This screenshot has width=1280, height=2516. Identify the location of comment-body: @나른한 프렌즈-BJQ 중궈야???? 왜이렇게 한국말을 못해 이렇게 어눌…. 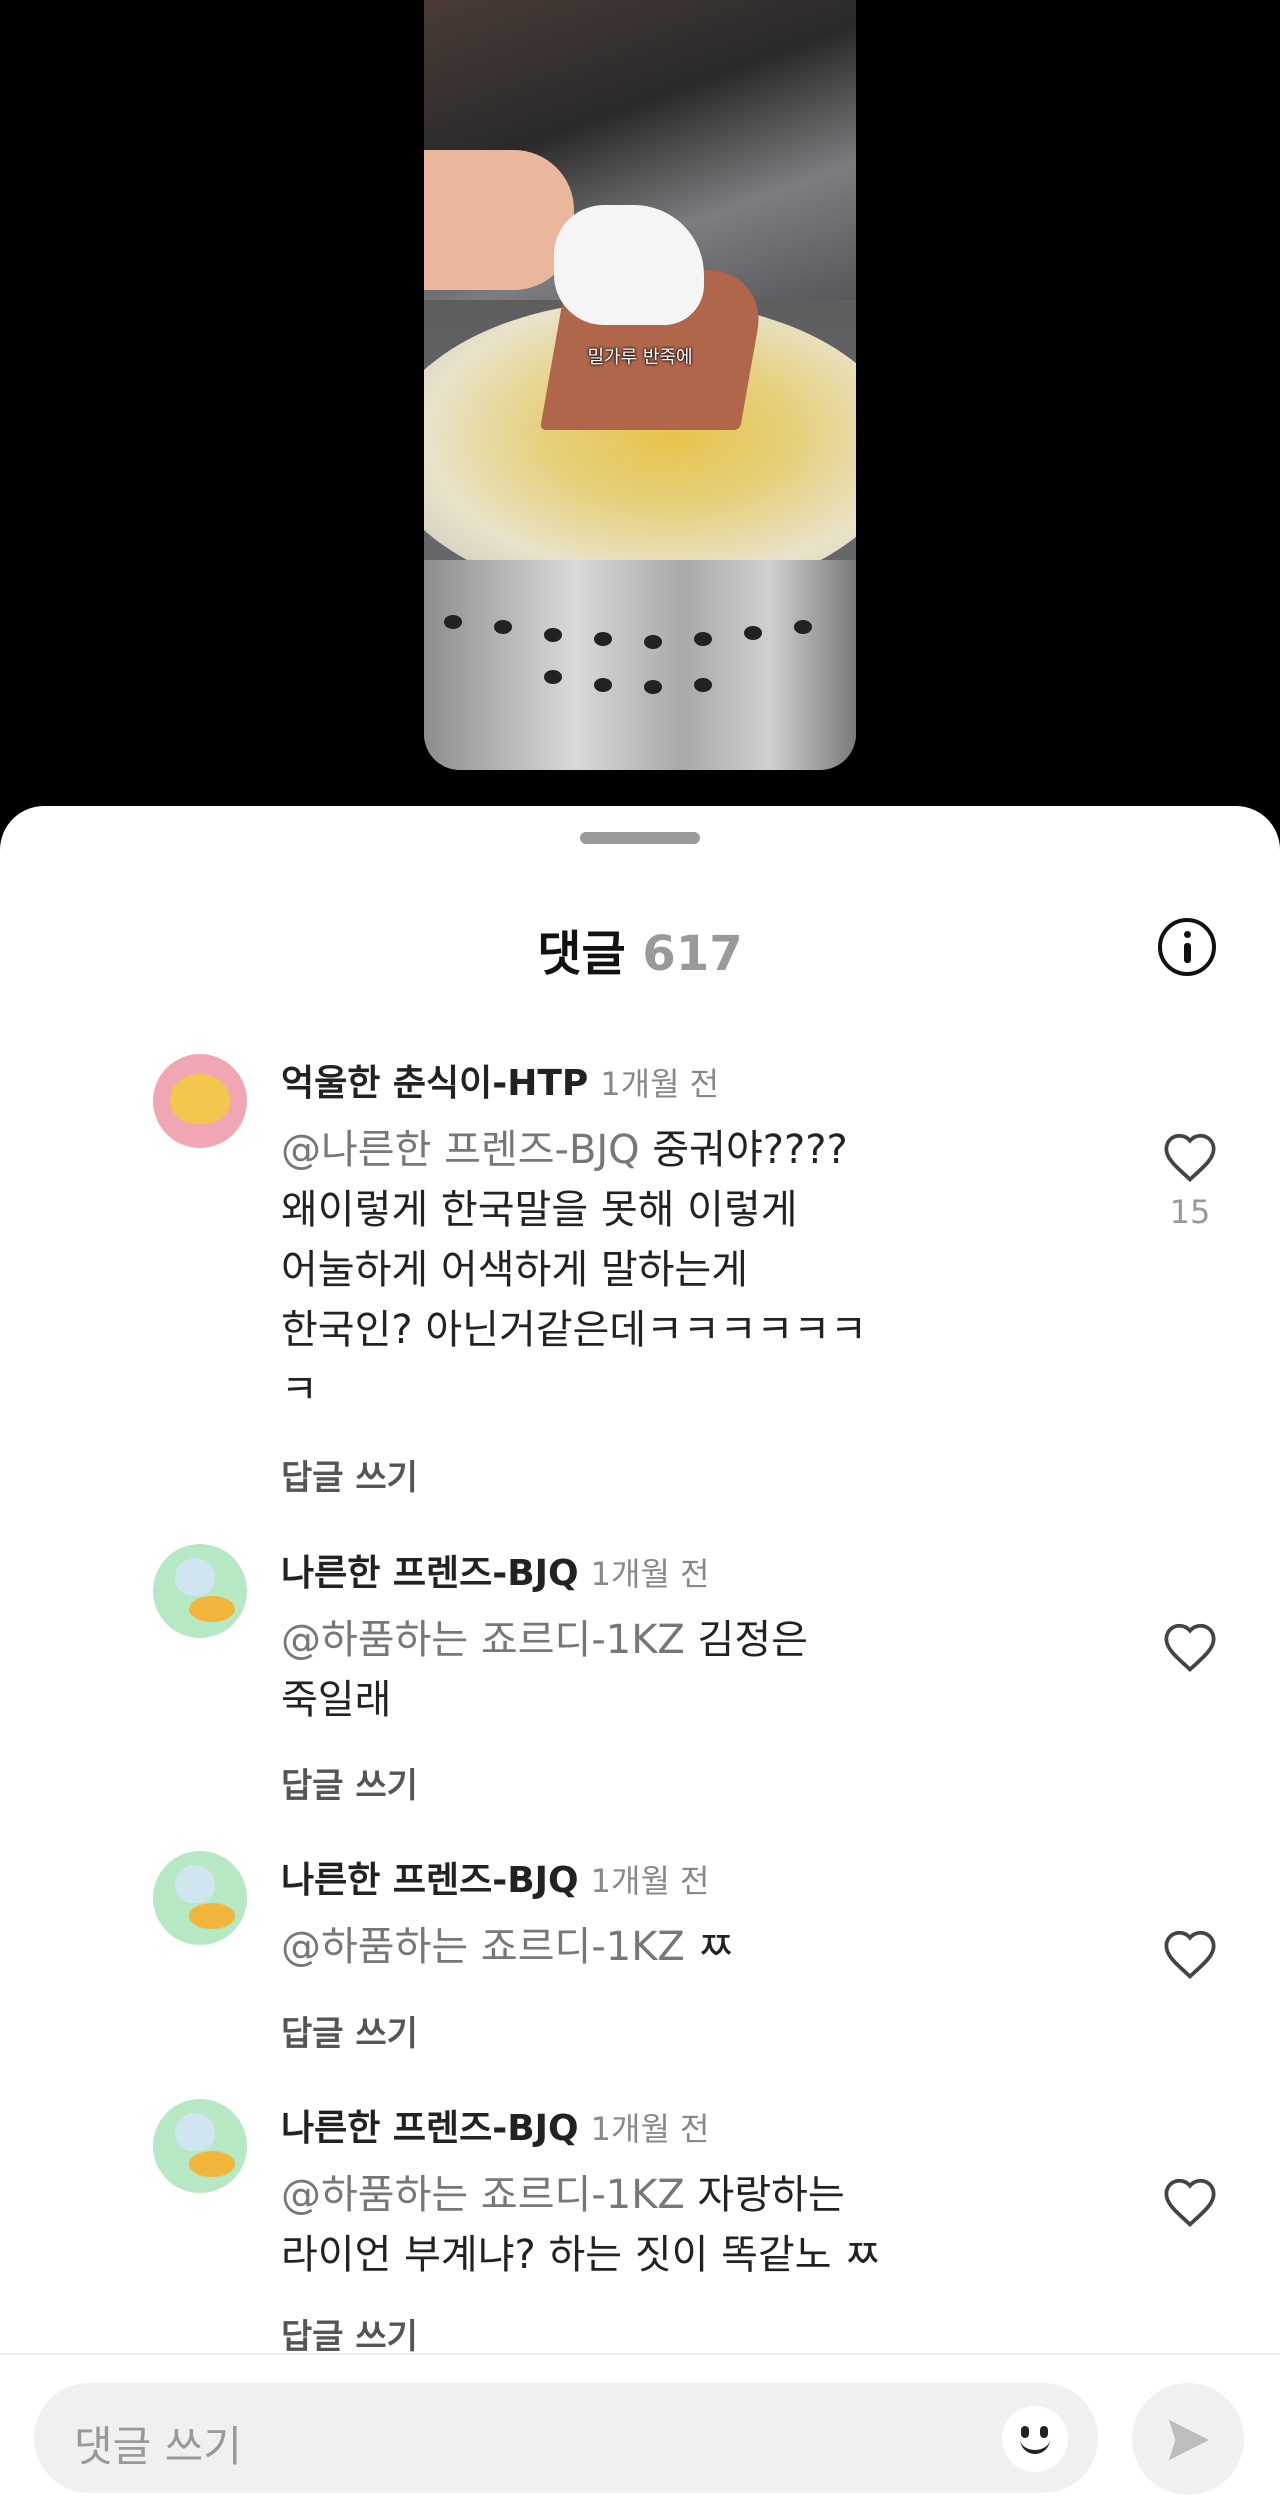
(611, 1270).